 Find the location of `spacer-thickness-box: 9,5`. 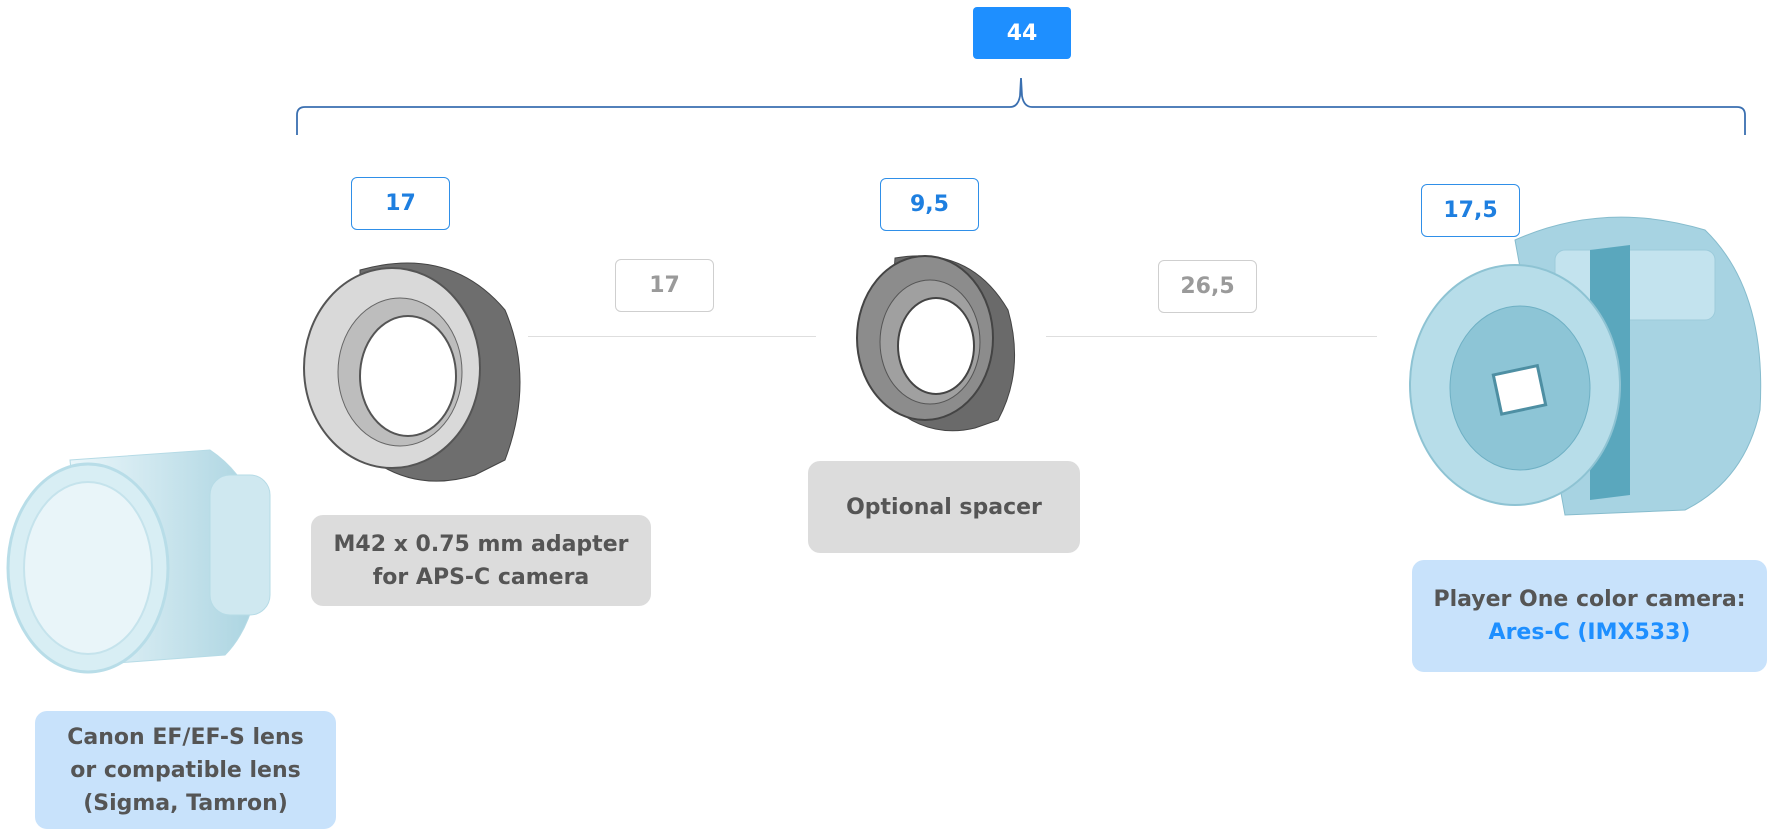

spacer-thickness-box: 9,5 is located at coordinates (929, 204).